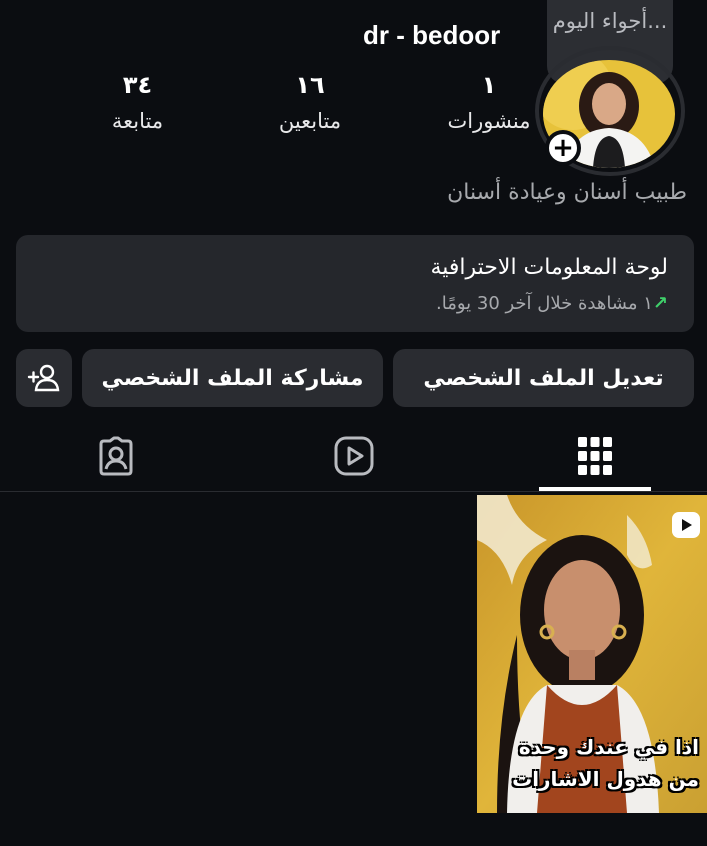  I want to click on reels-icon, so click(354, 456).